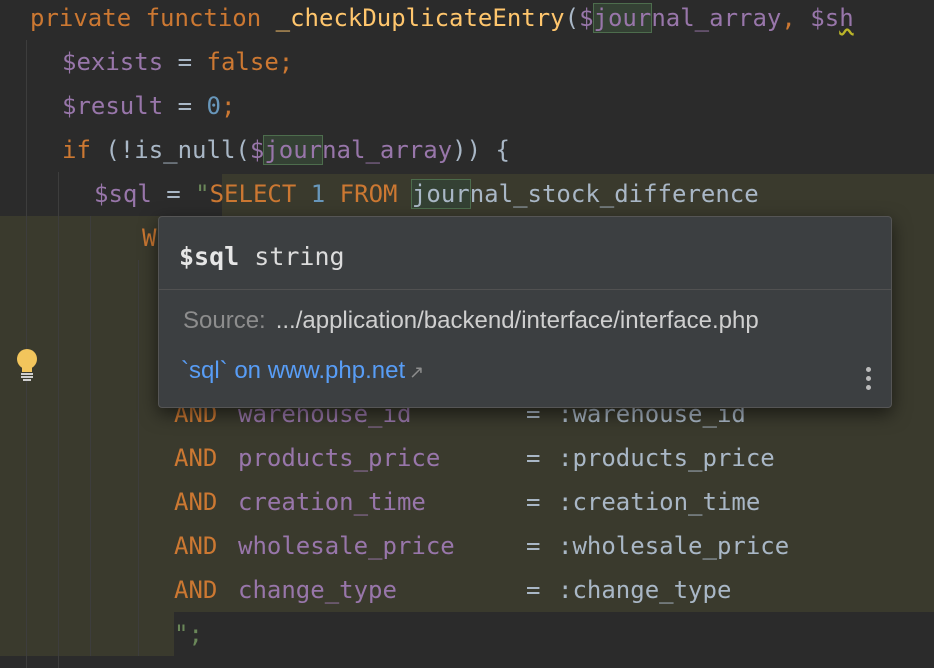  What do you see at coordinates (452, 590) in the screenshot?
I see `code-line-and-change-type: AND change_type =:change_type` at bounding box center [452, 590].